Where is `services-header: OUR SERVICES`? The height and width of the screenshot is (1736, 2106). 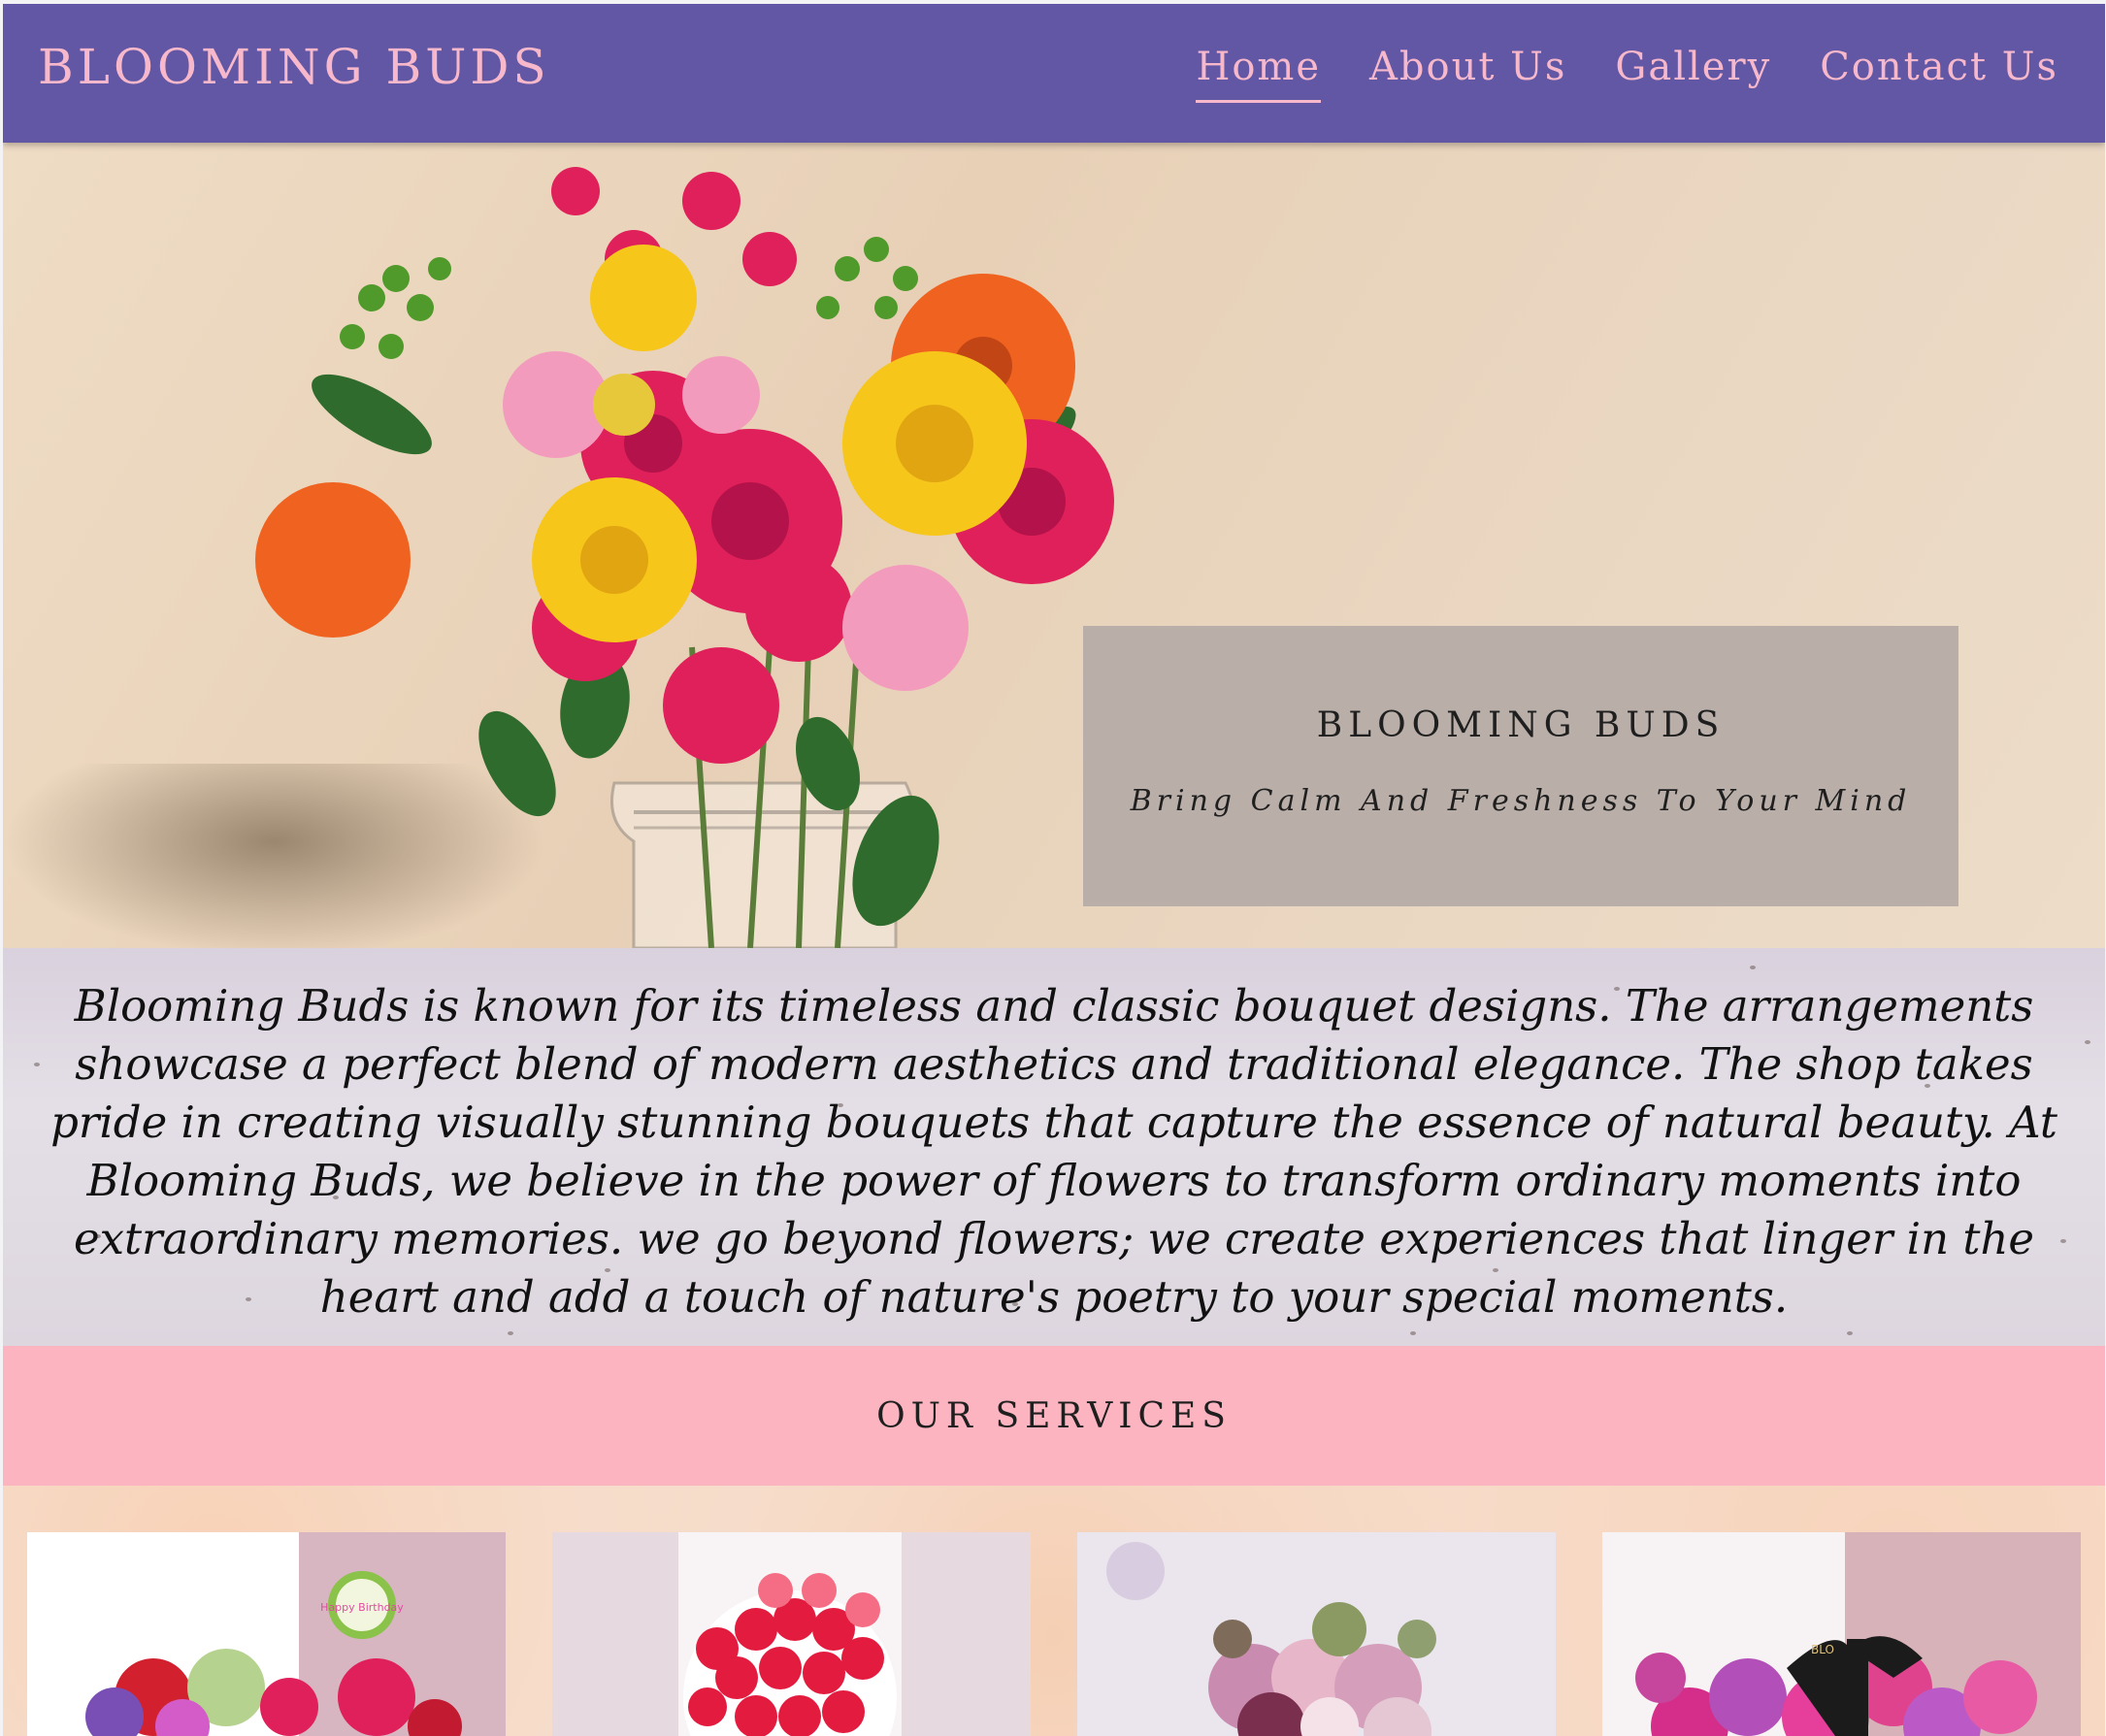 services-header: OUR SERVICES is located at coordinates (1054, 1416).